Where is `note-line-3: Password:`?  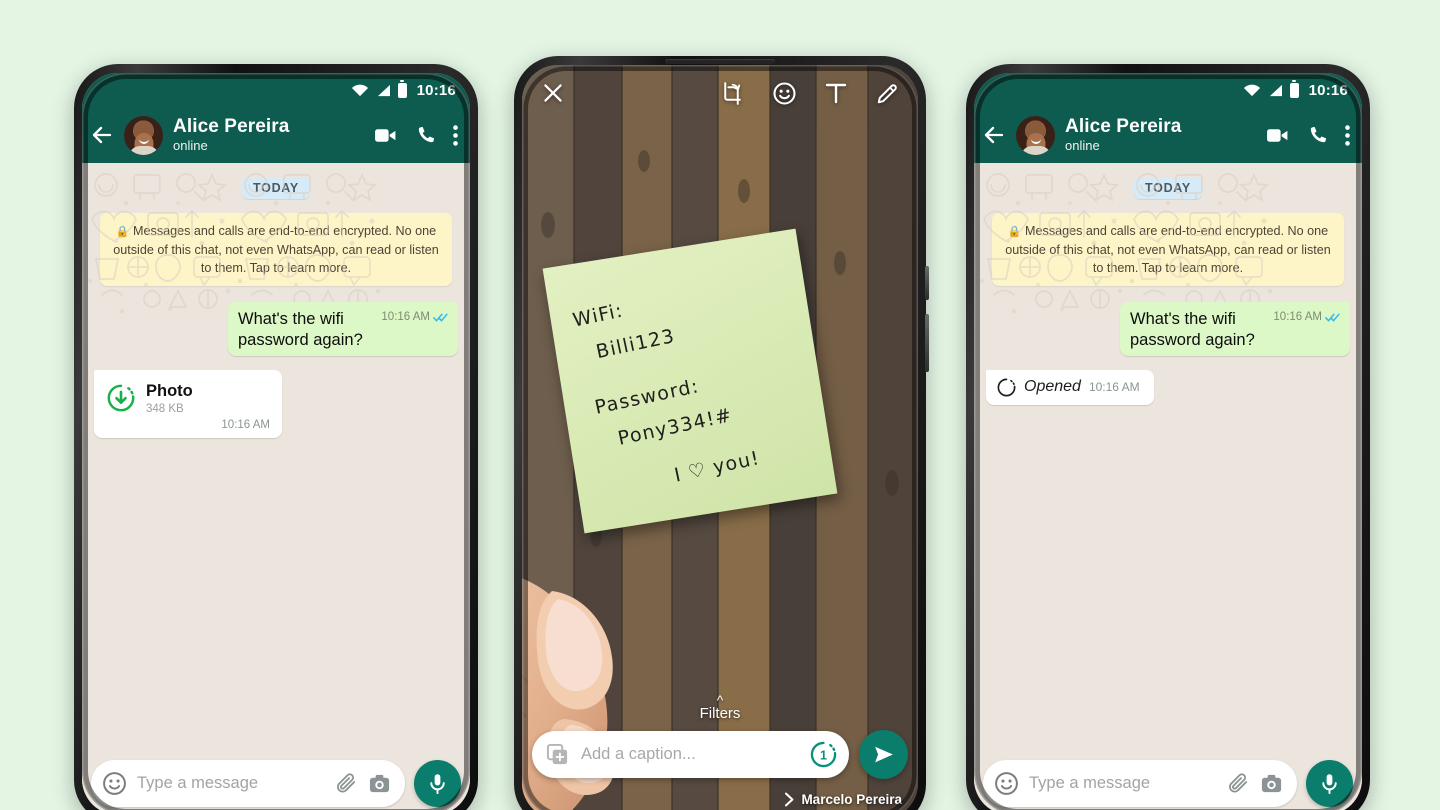 note-line-3: Password: is located at coordinates (647, 397).